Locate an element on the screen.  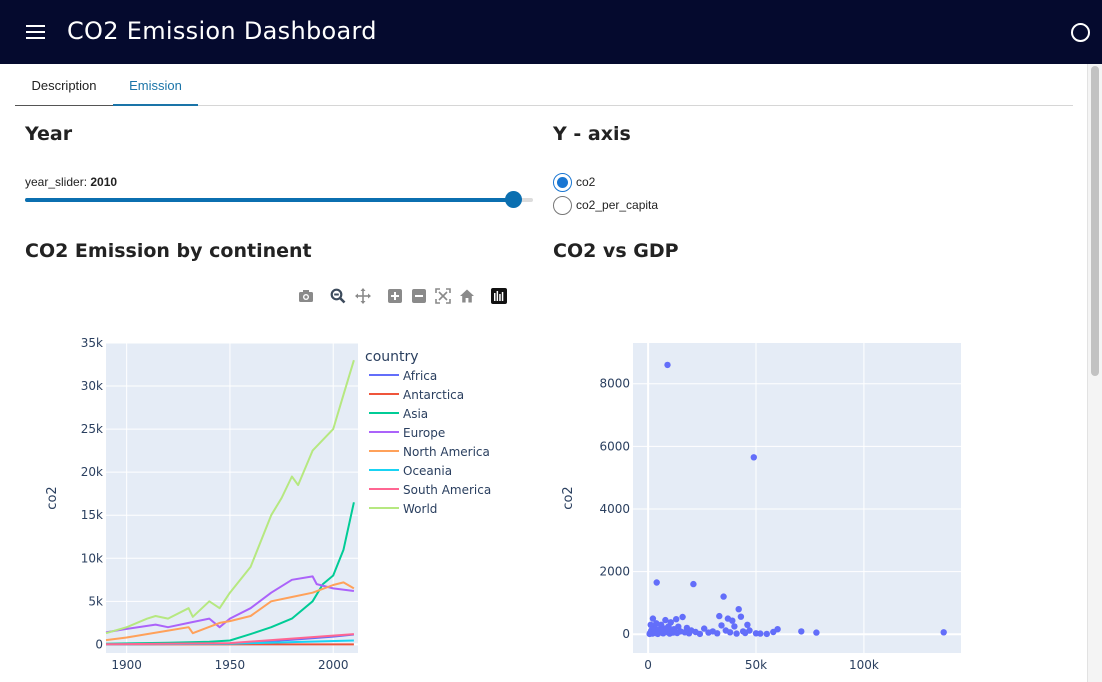
line-y-tick-label: 15k is located at coordinates (92, 515).